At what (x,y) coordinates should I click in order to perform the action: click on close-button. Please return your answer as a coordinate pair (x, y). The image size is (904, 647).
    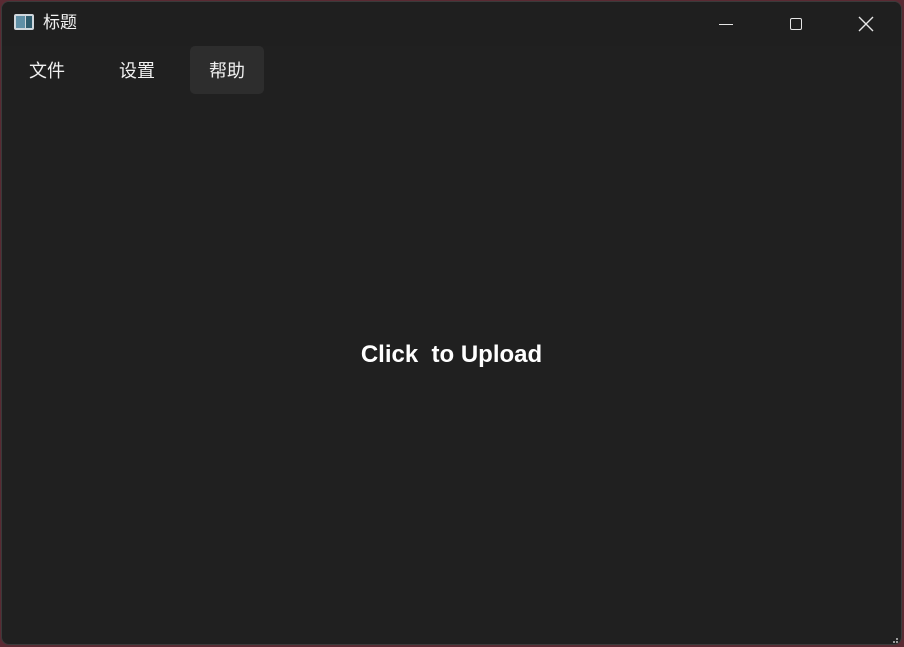
    Looking at the image, I should click on (866, 24).